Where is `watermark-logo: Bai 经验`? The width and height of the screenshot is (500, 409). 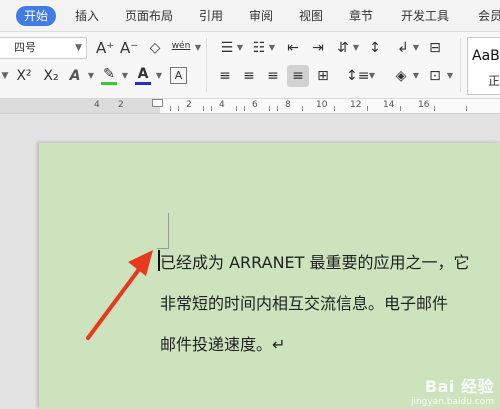
watermark-logo: Bai 经验 is located at coordinates (459, 386).